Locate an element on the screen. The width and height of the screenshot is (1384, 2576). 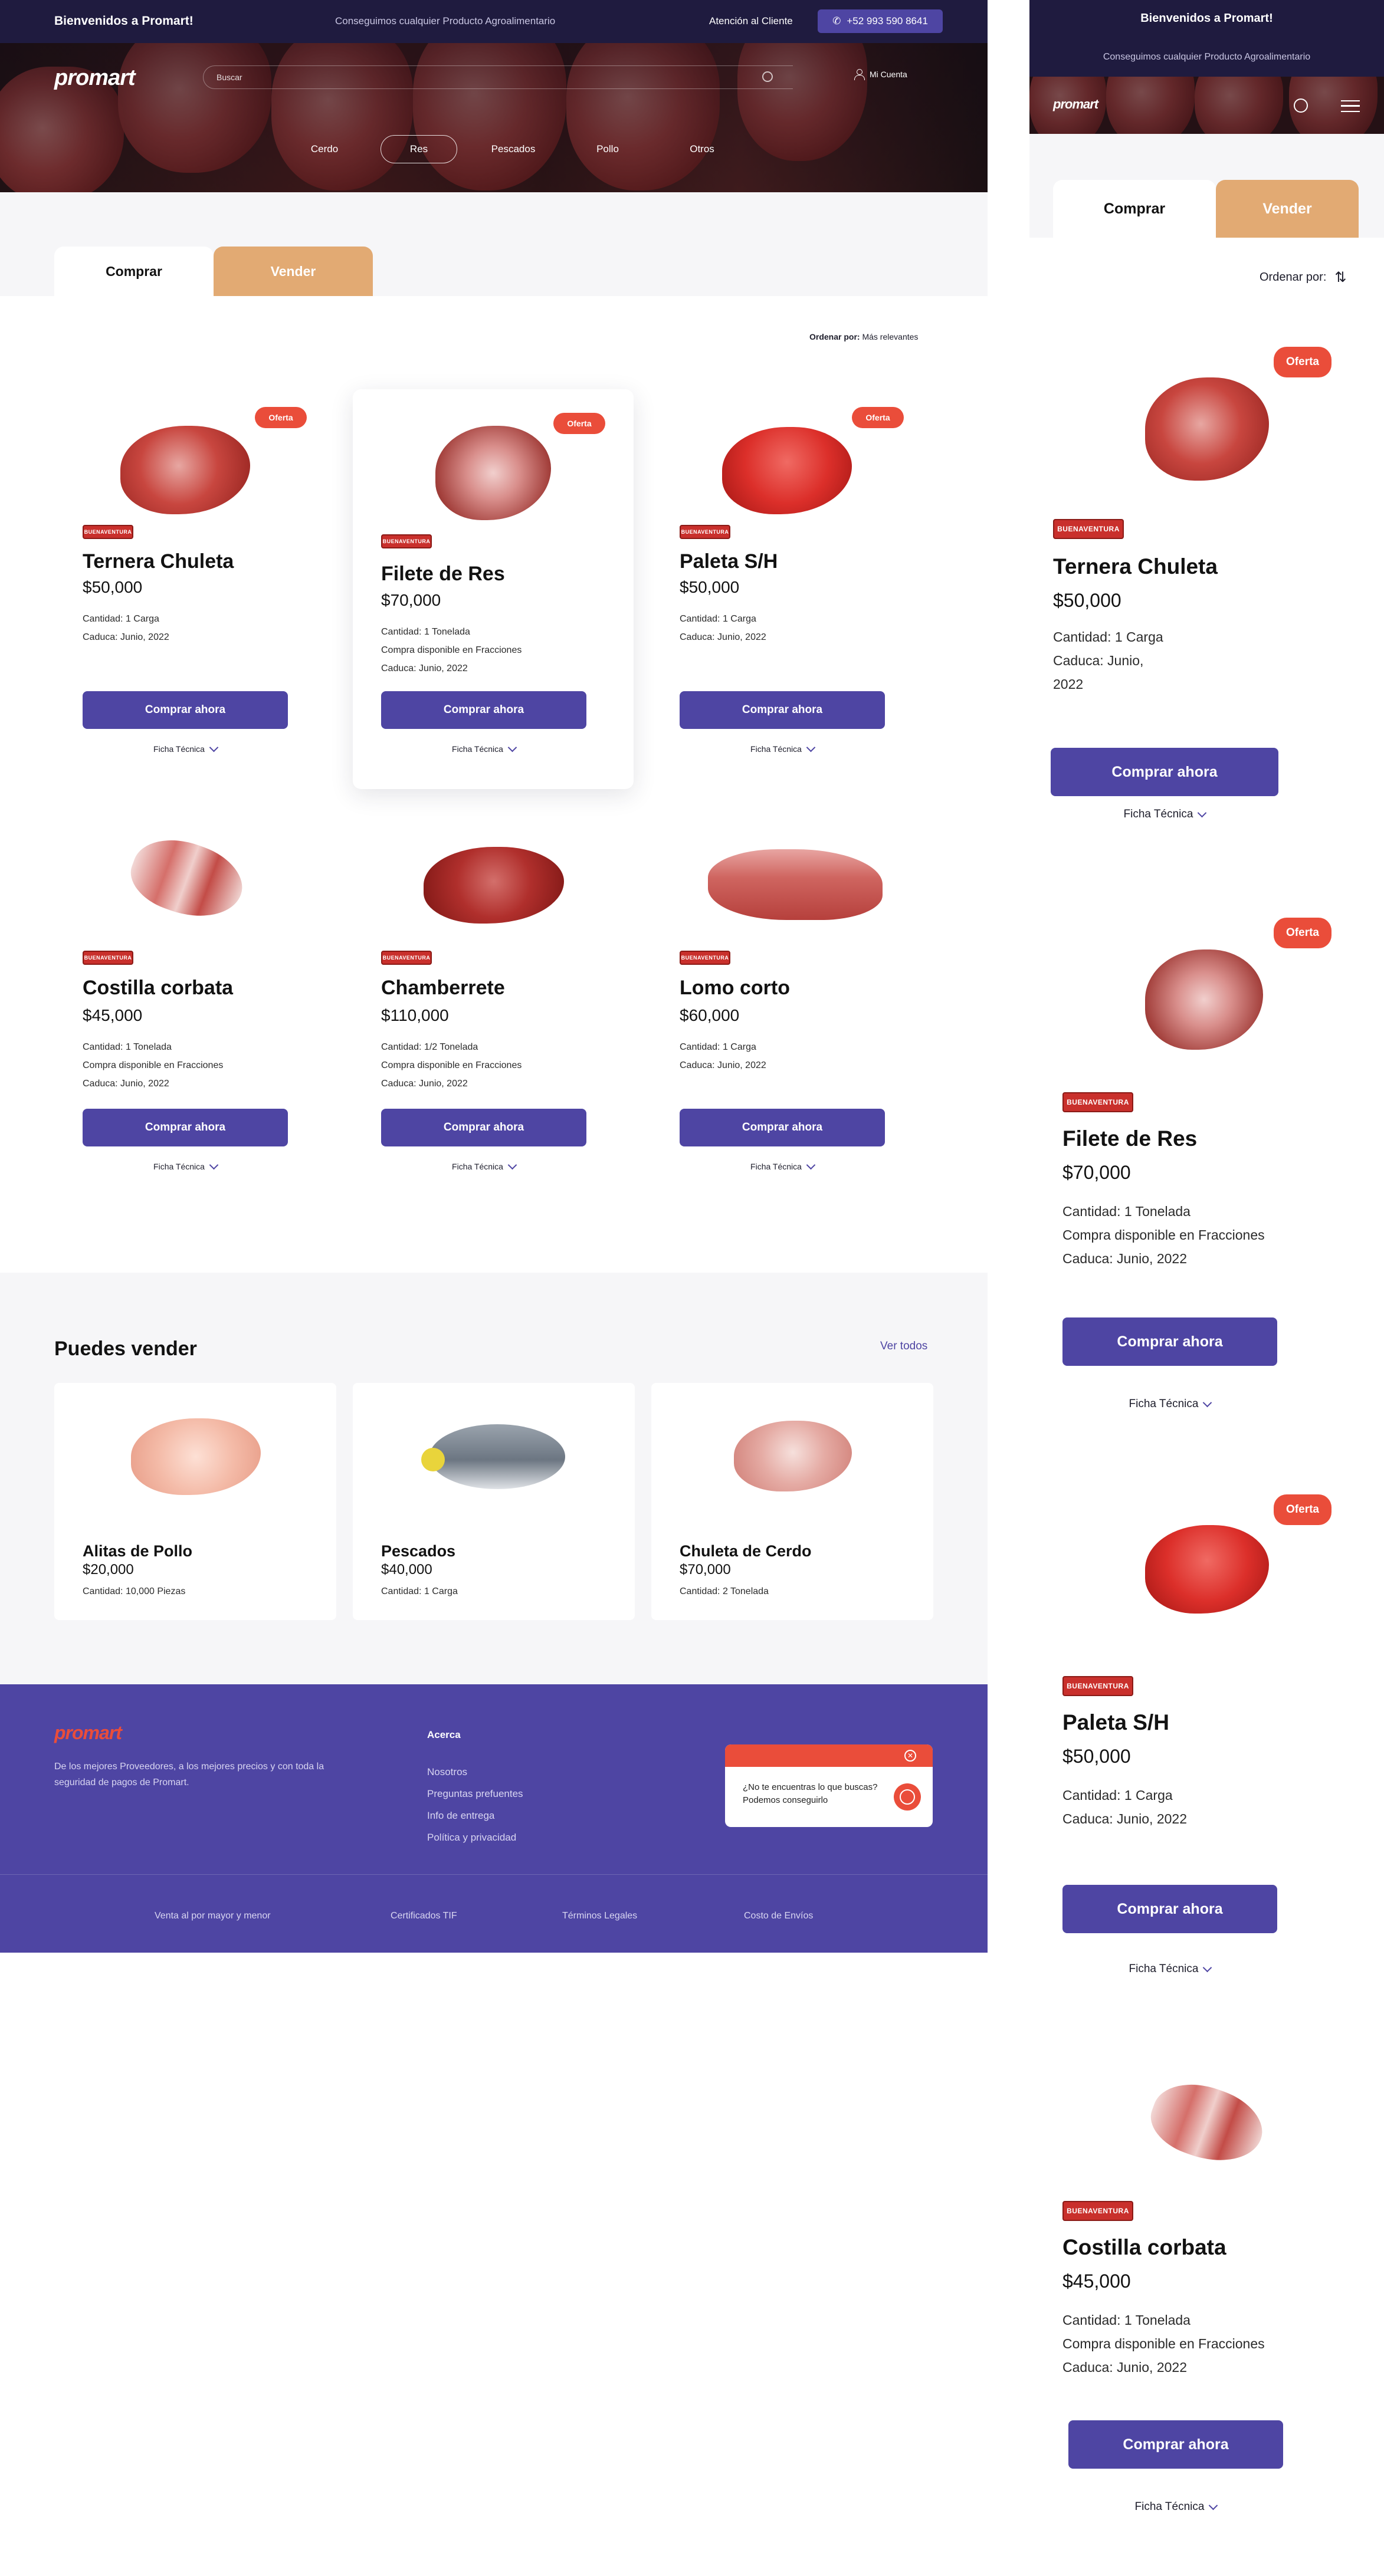
category-otros: Otros is located at coordinates (702, 149).